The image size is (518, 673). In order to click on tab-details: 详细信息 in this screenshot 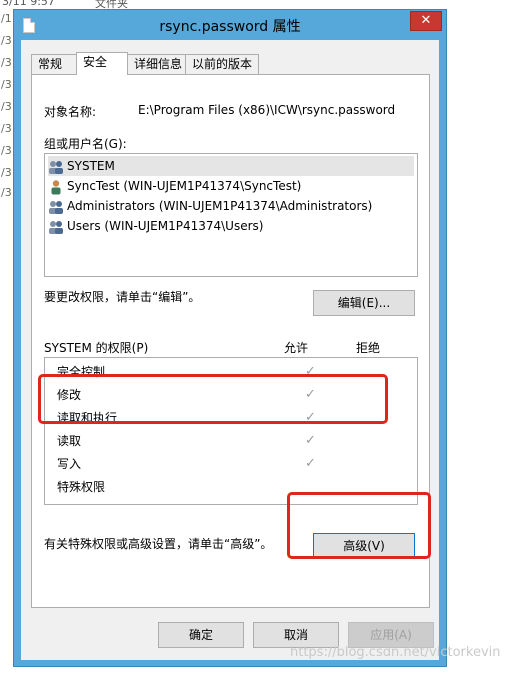, I will do `click(156, 64)`.